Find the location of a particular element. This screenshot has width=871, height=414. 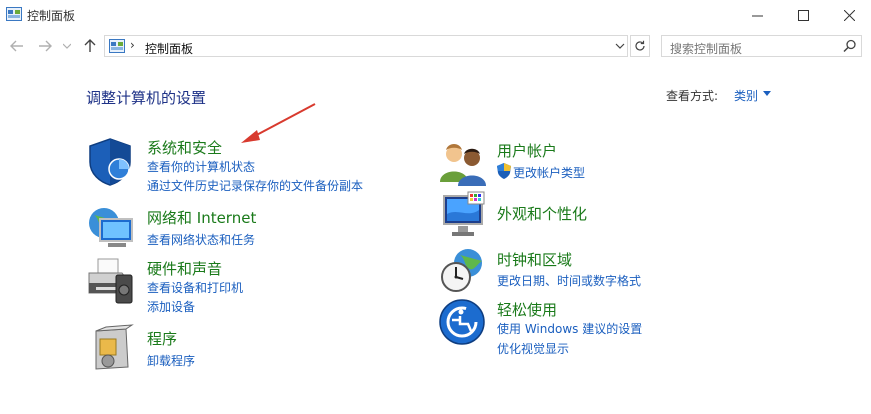

category-title-user-accounts: 用户帐户 is located at coordinates (527, 150).